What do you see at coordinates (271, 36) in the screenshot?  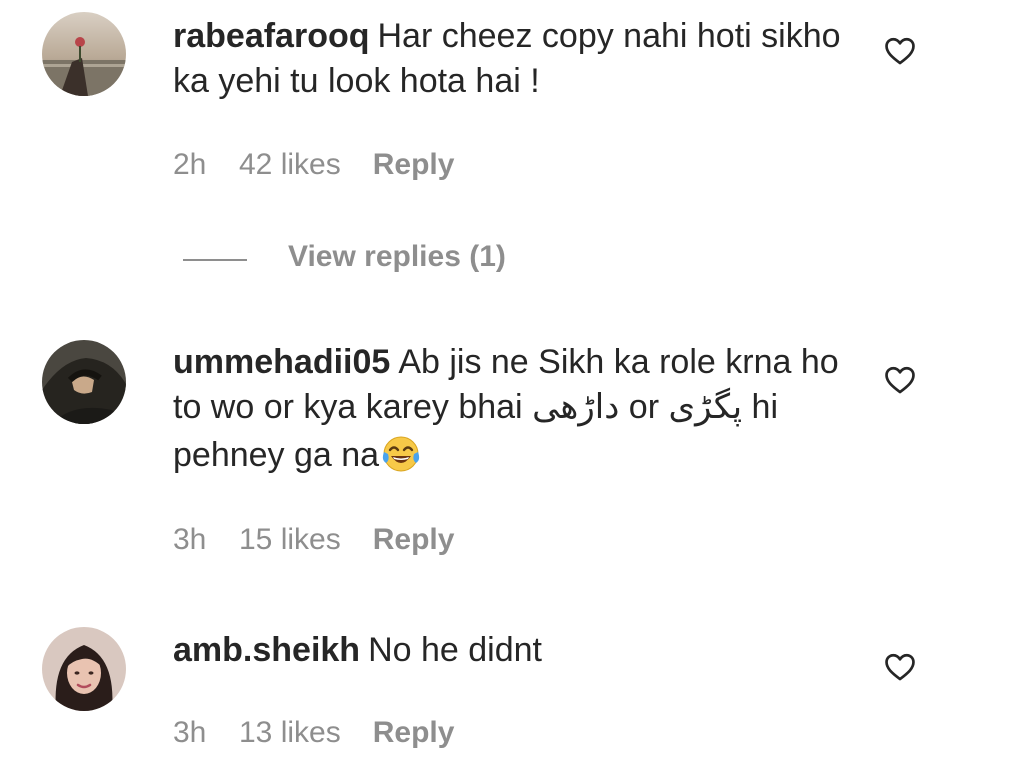 I see `comment-username: rabeafarooq` at bounding box center [271, 36].